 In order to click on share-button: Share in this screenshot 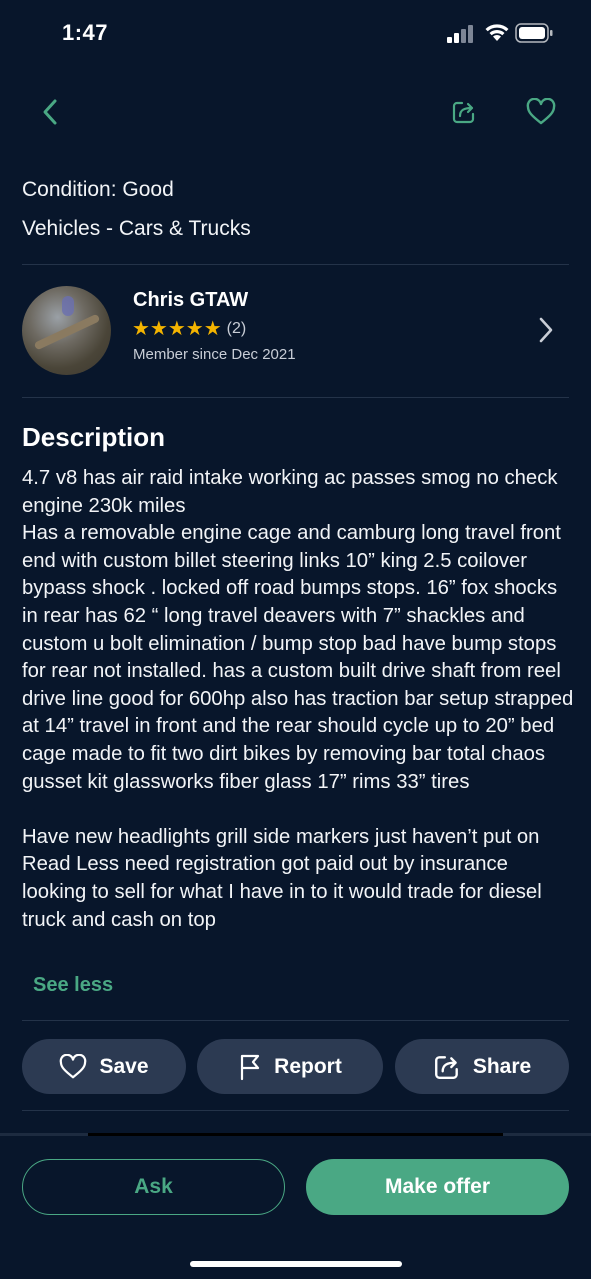, I will do `click(482, 1066)`.